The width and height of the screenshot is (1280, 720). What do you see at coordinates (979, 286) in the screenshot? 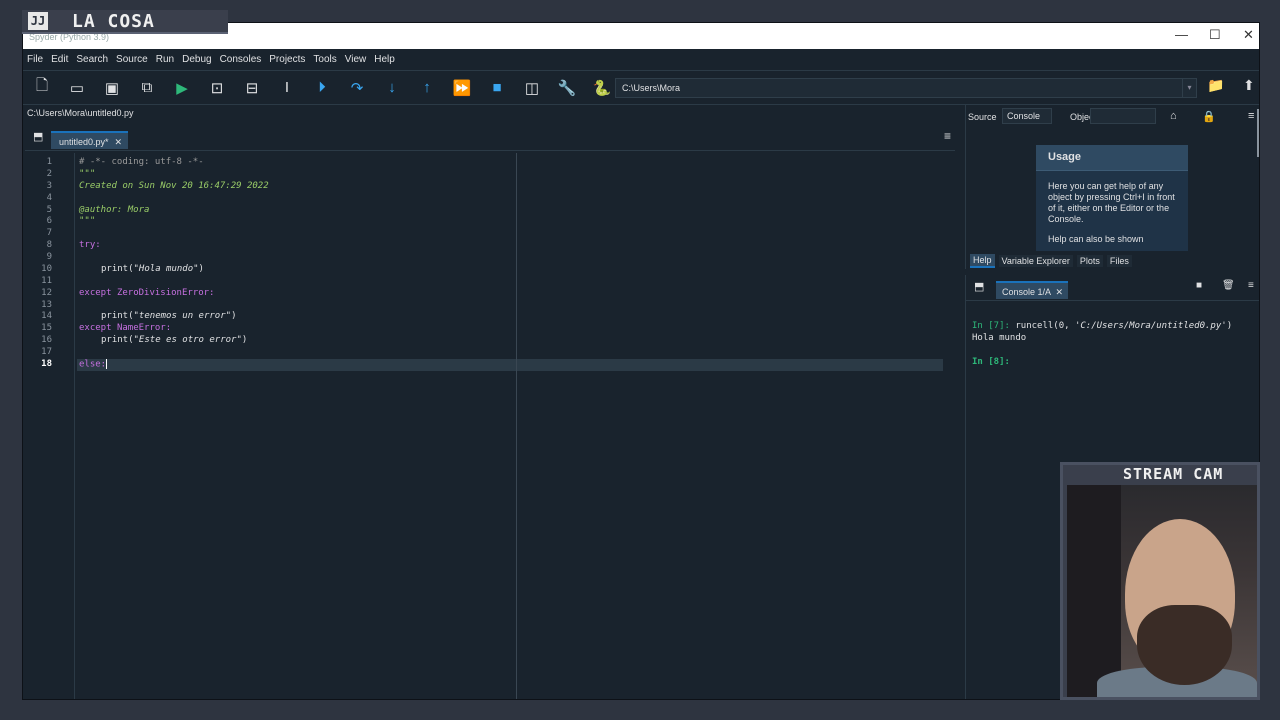
I see `browse-consoles-icon: ⬒` at bounding box center [979, 286].